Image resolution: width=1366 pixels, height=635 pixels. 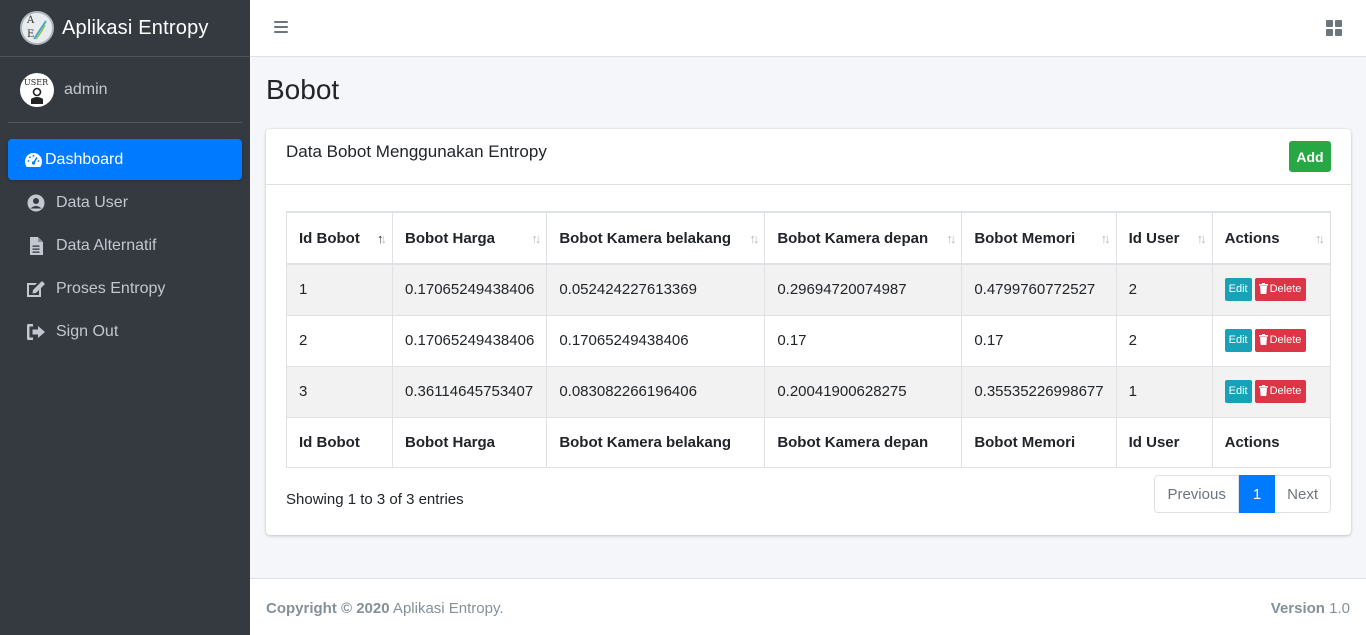 What do you see at coordinates (339, 391) in the screenshot?
I see `cell-id-bobot: 3` at bounding box center [339, 391].